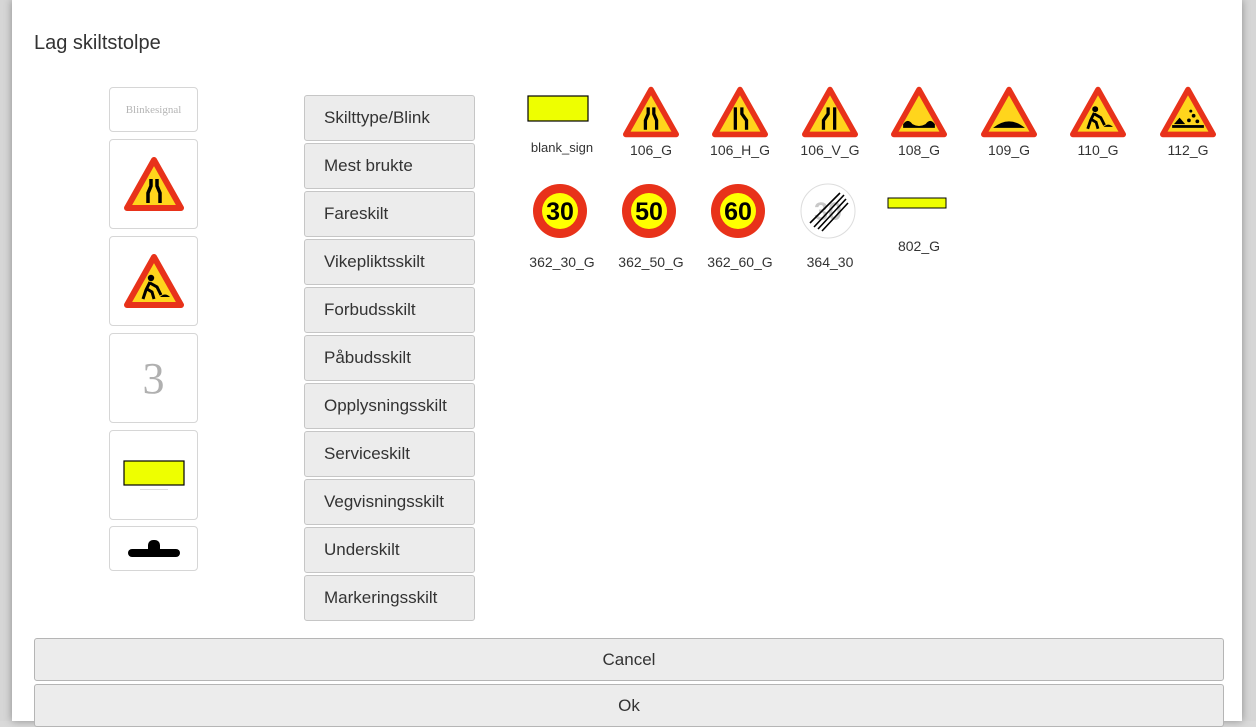  I want to click on speed-value: 60, so click(738, 212).